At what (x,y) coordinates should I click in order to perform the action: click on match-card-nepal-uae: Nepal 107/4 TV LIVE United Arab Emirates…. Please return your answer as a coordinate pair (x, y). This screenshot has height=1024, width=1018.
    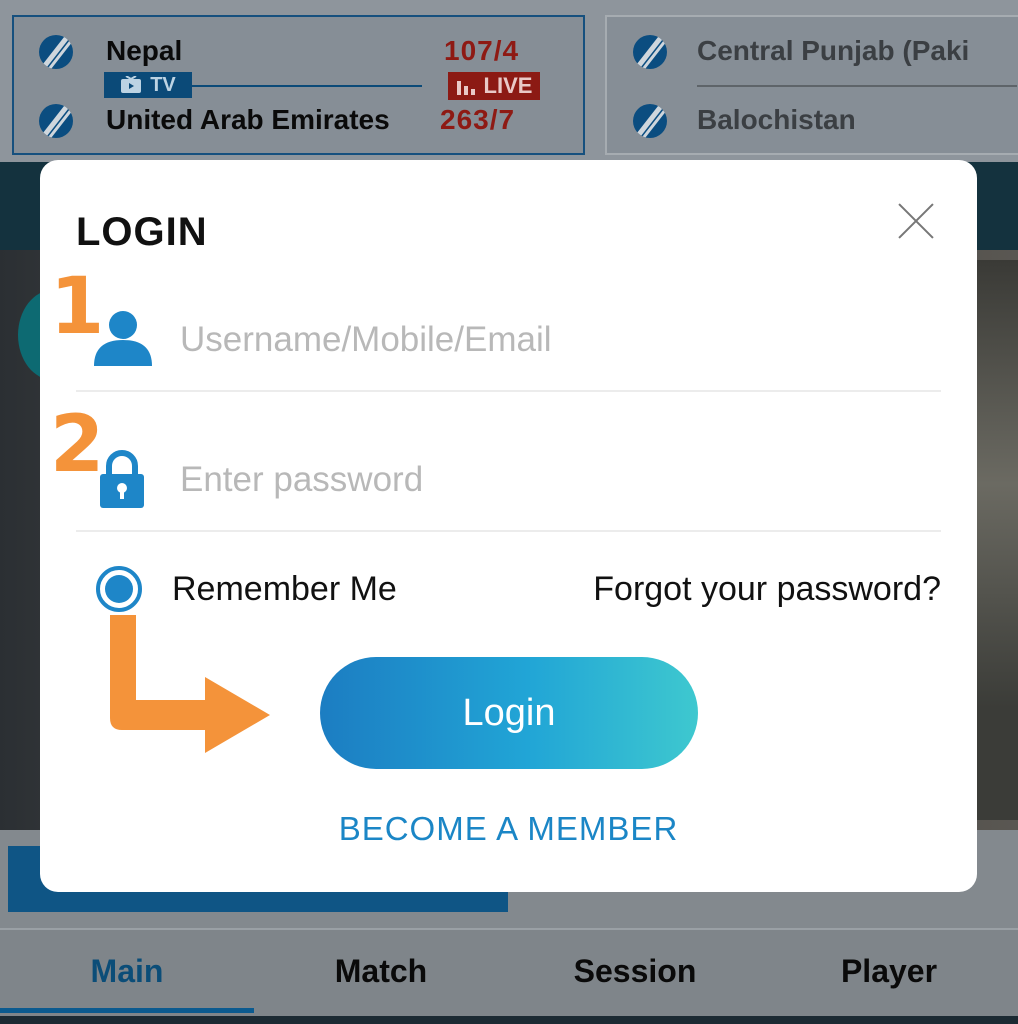
    Looking at the image, I should click on (298, 85).